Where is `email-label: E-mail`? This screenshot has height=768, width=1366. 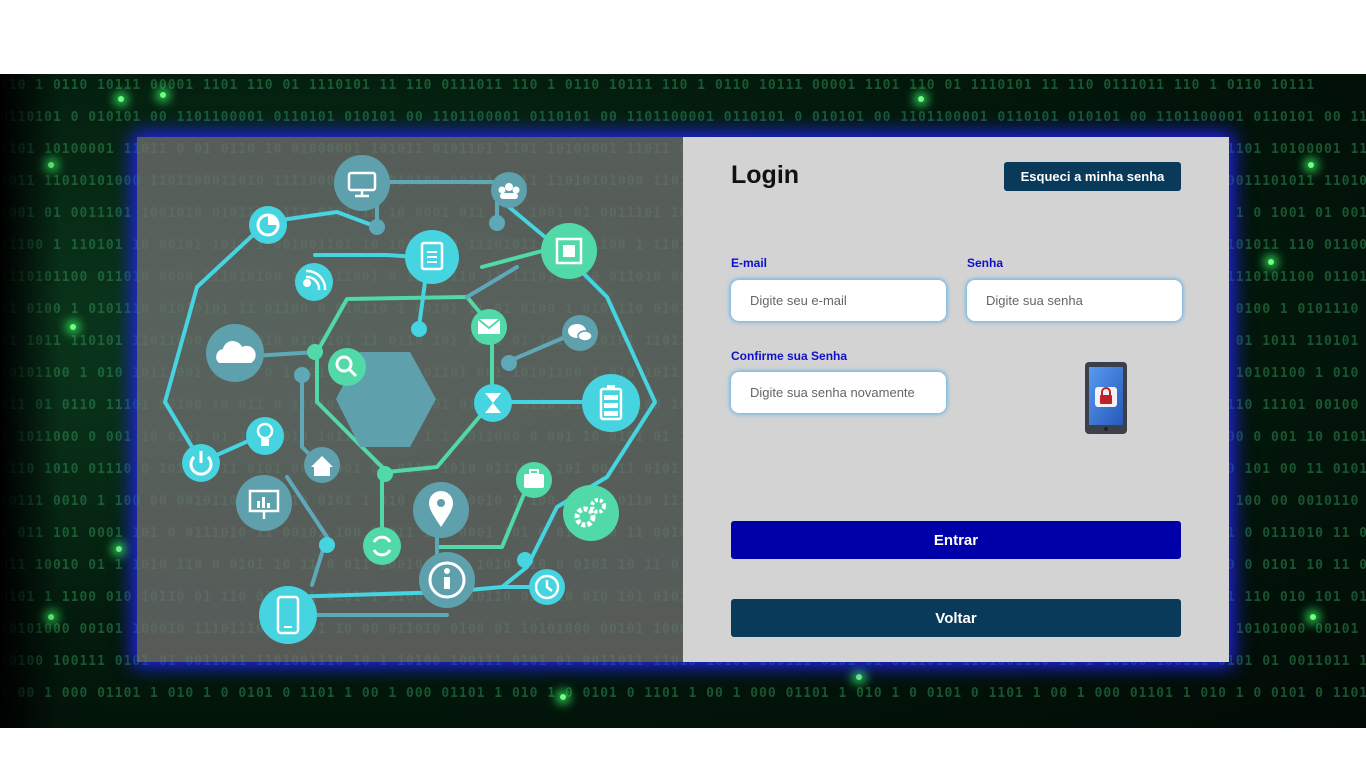
email-label: E-mail is located at coordinates (749, 263).